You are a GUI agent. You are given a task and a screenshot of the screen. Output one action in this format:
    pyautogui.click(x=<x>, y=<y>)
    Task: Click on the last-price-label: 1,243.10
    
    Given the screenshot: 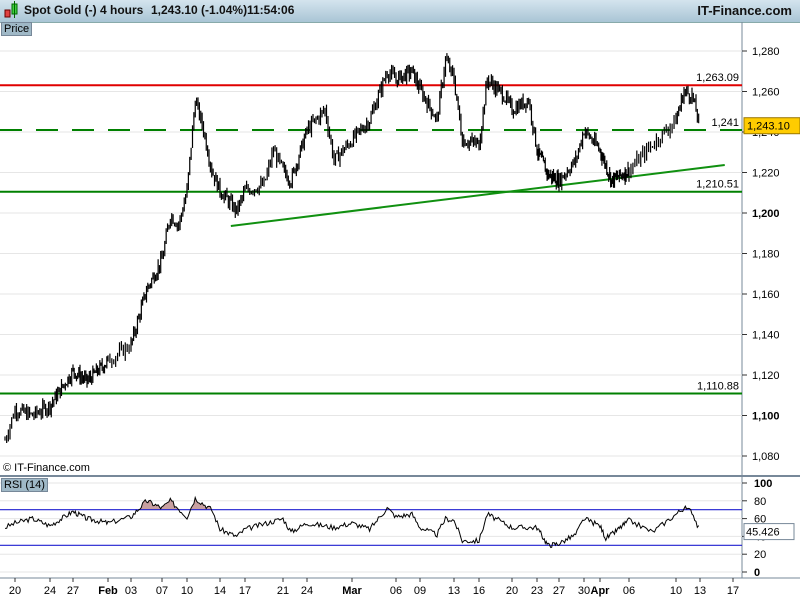 What is the action you would take?
    pyautogui.click(x=768, y=127)
    